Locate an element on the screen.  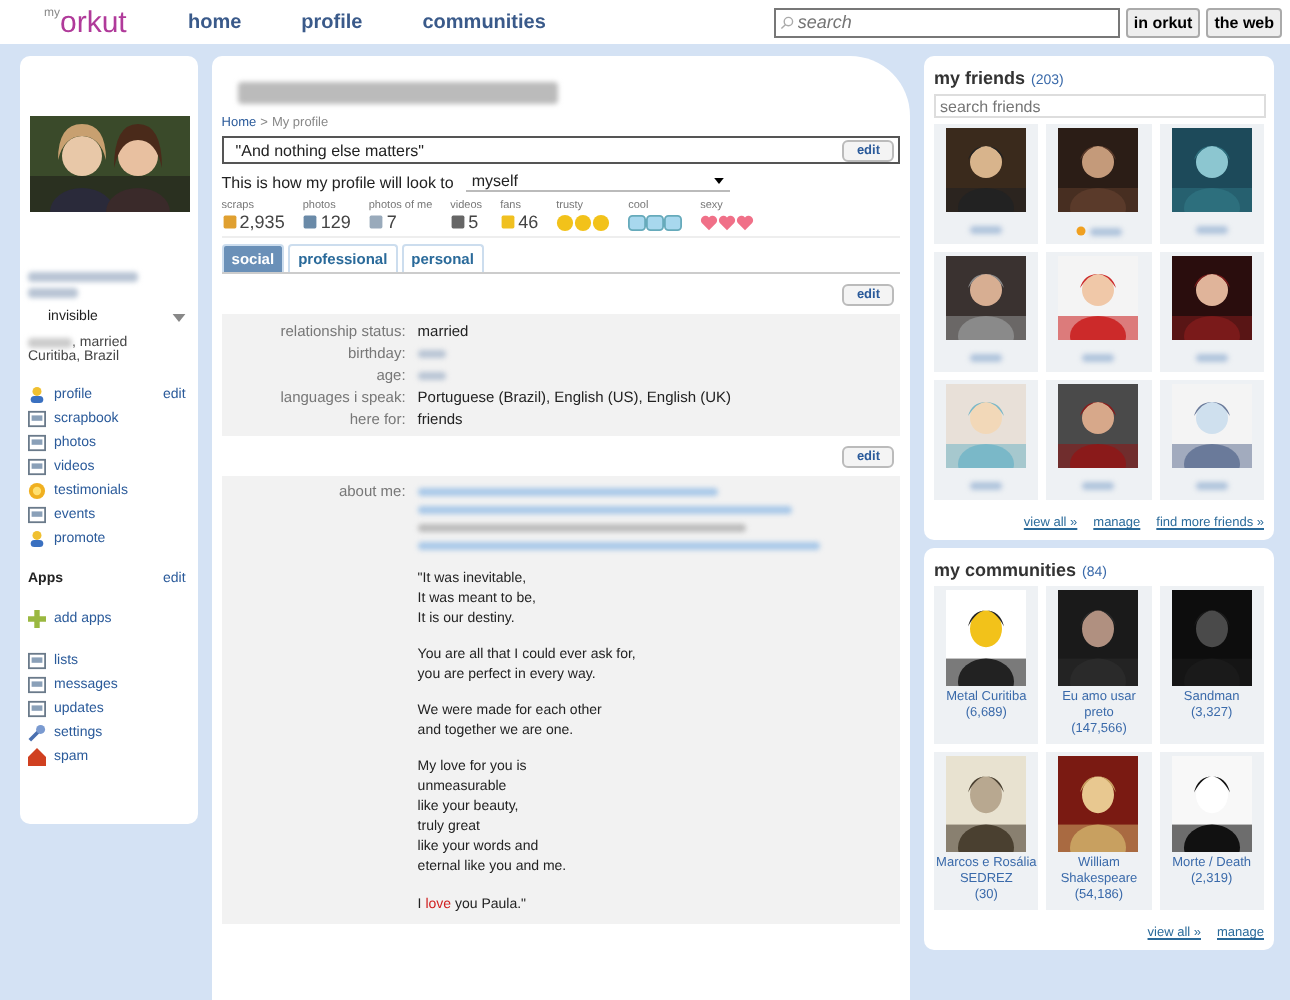
search-field: search is located at coordinates (946, 22).